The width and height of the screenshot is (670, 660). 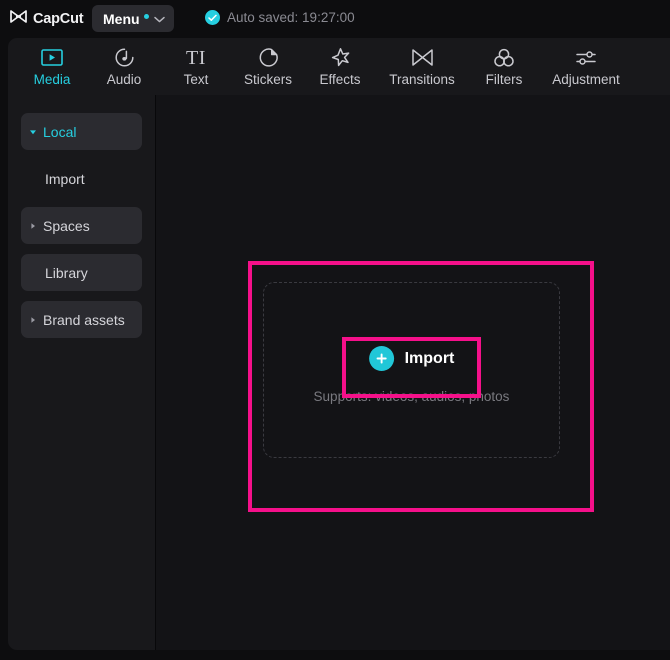 I want to click on import-button: Import, so click(x=412, y=358).